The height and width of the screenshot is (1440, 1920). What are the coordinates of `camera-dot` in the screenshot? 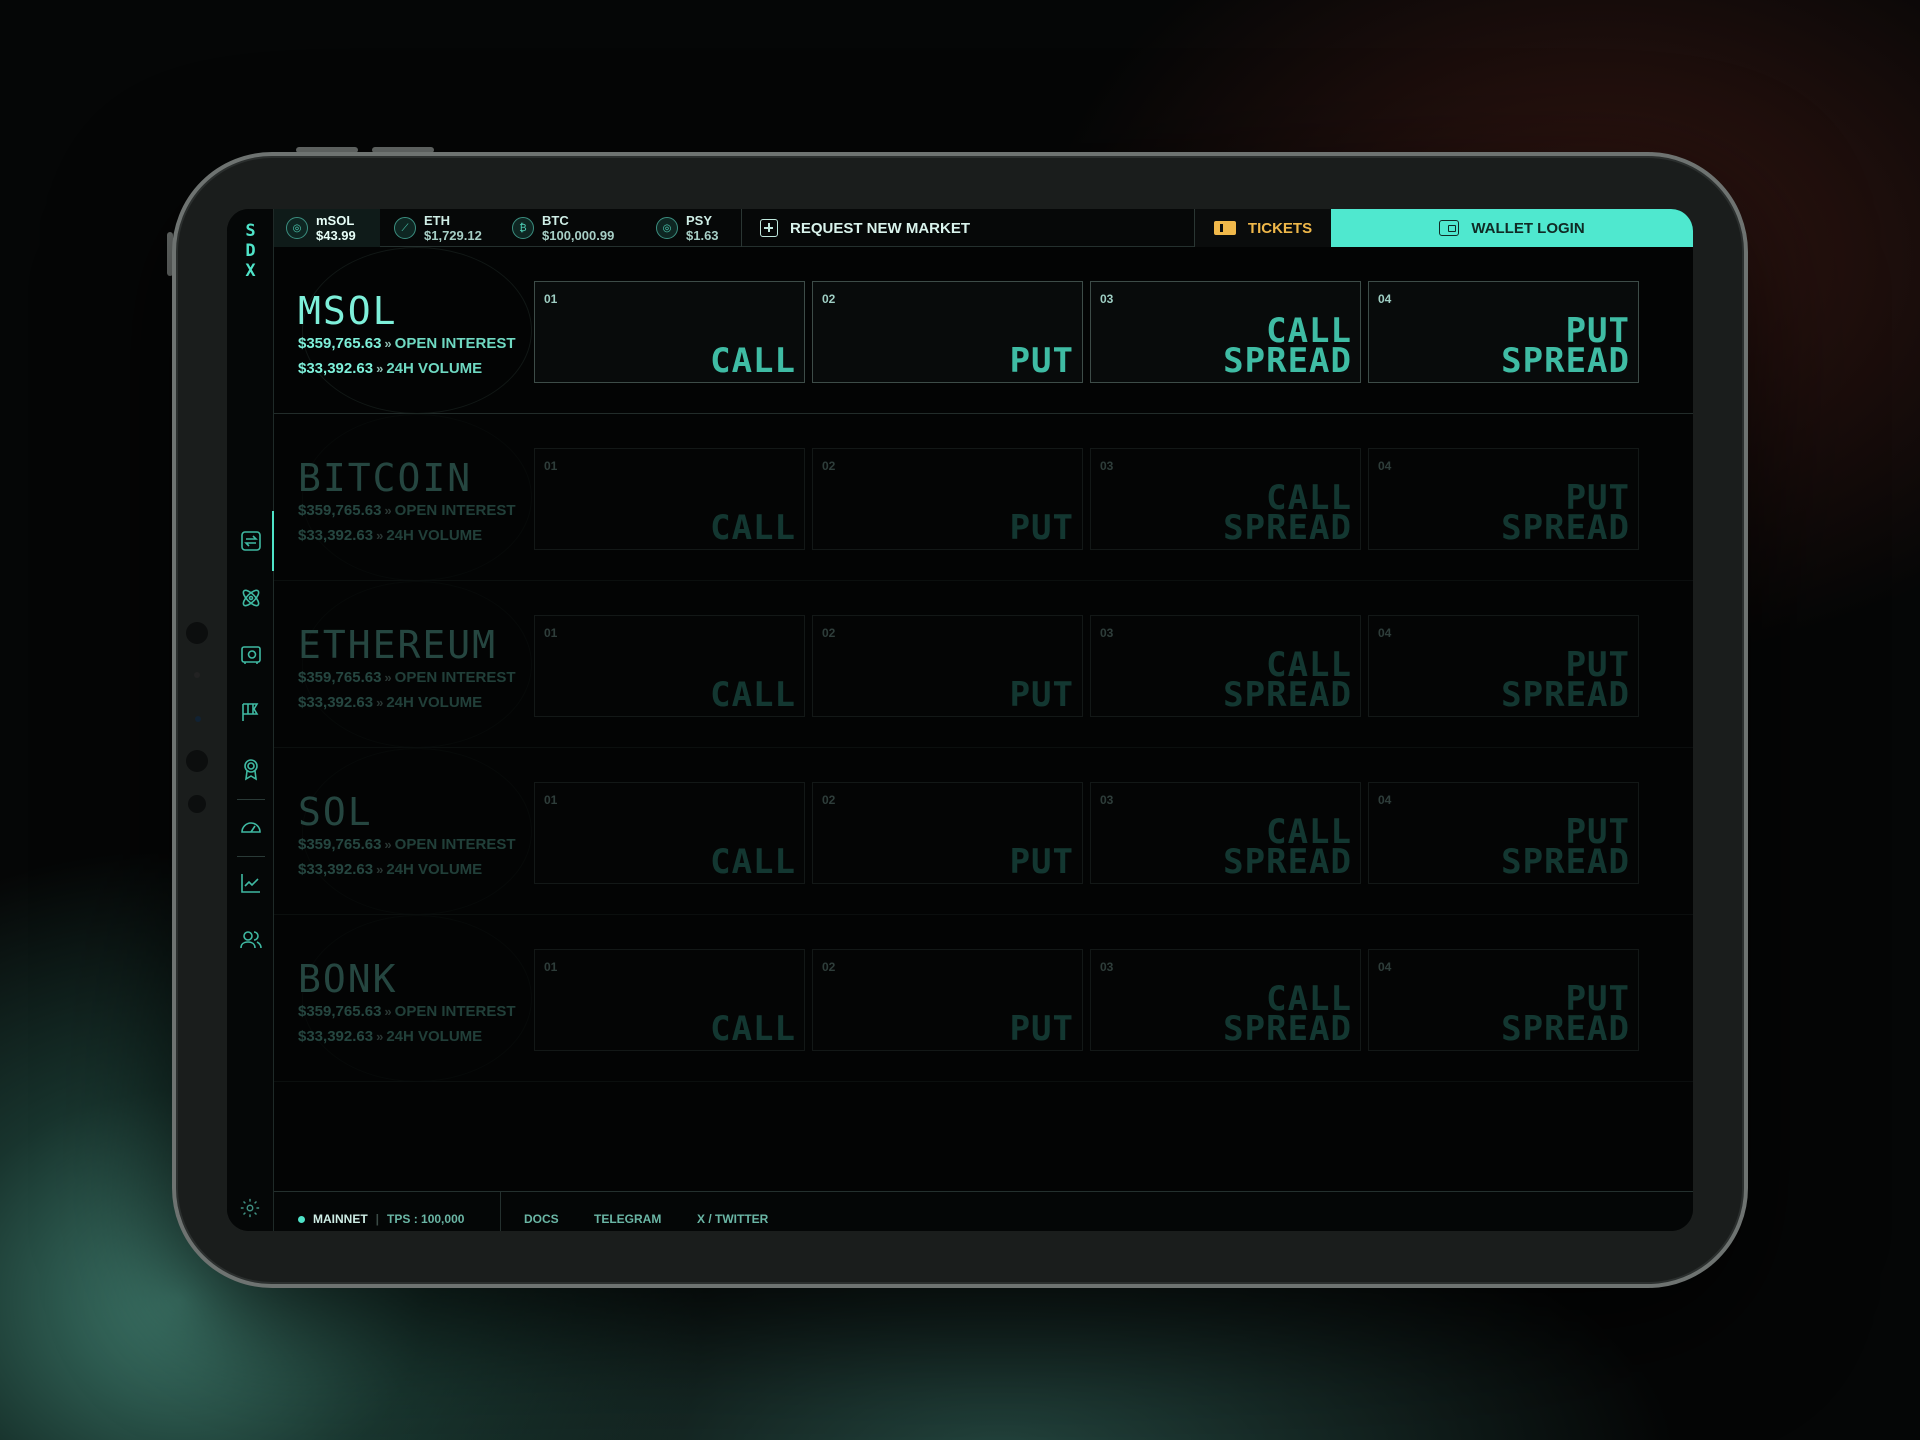 It's located at (197, 633).